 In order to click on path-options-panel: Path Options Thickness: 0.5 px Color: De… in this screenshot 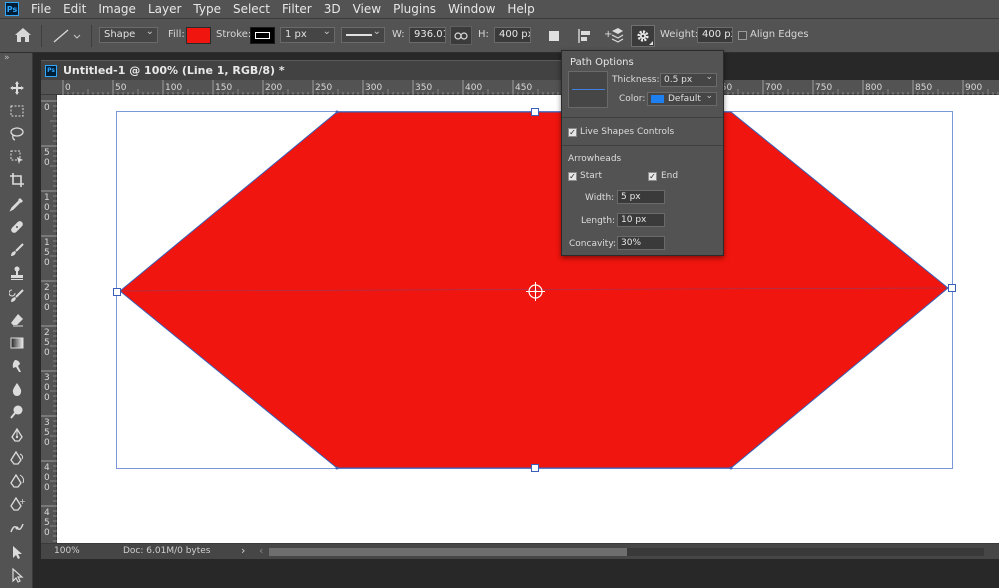, I will do `click(642, 153)`.